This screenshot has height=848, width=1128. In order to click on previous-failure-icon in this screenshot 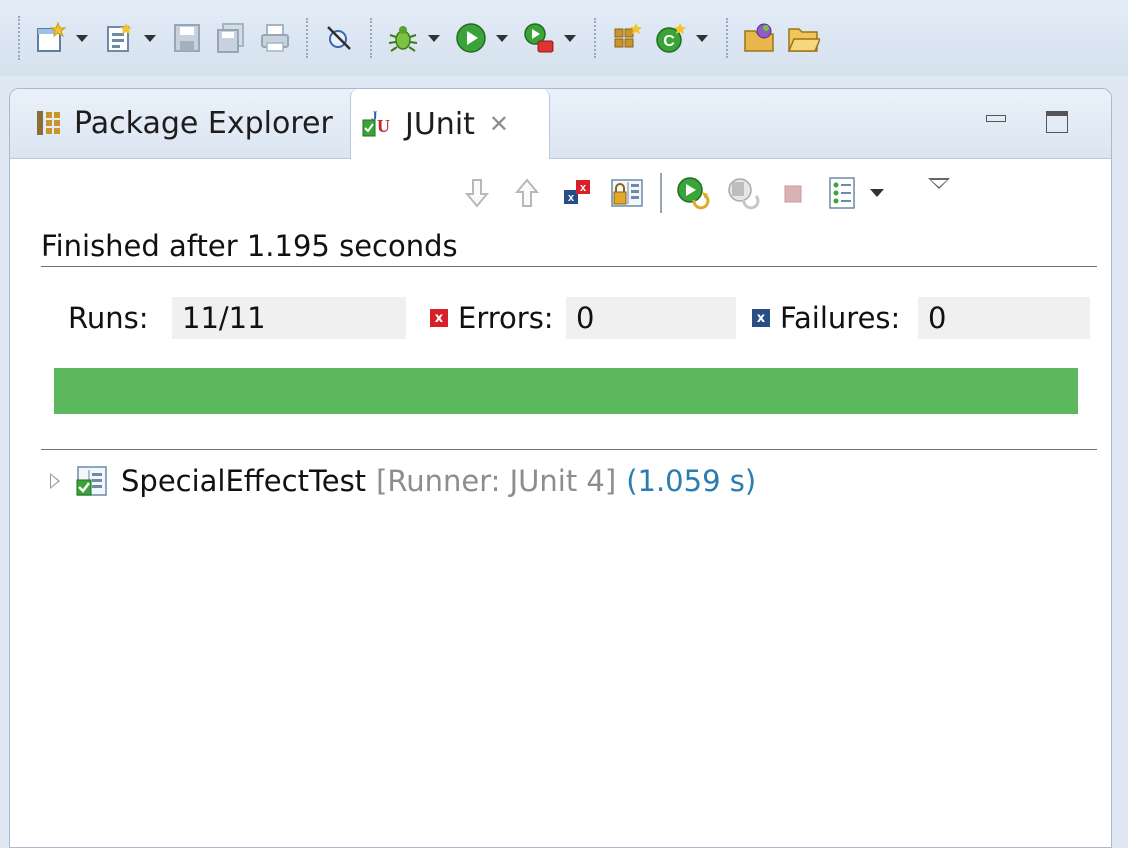, I will do `click(527, 193)`.